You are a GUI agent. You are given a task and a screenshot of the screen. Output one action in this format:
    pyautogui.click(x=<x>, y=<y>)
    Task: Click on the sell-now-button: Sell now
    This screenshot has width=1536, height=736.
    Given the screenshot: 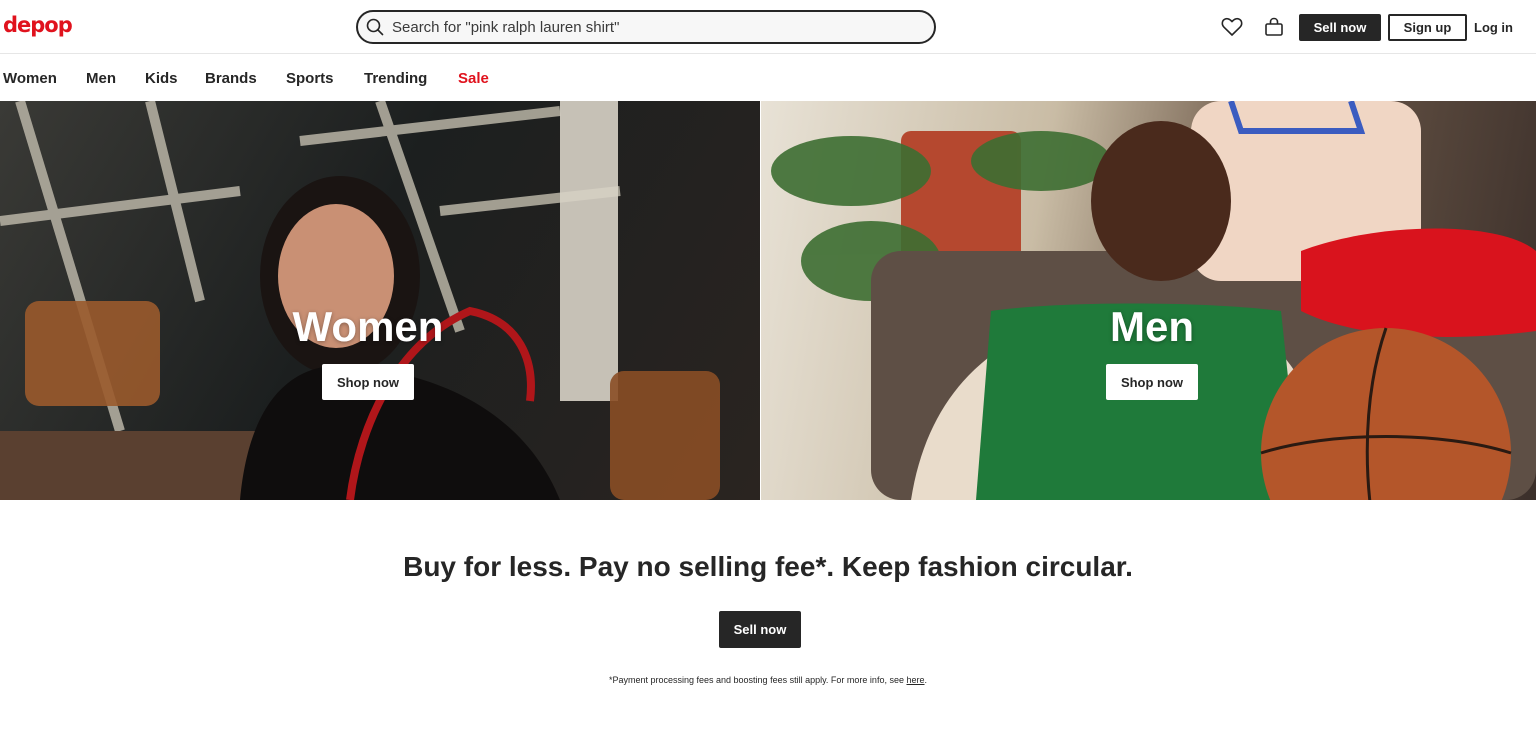 What is the action you would take?
    pyautogui.click(x=1340, y=27)
    